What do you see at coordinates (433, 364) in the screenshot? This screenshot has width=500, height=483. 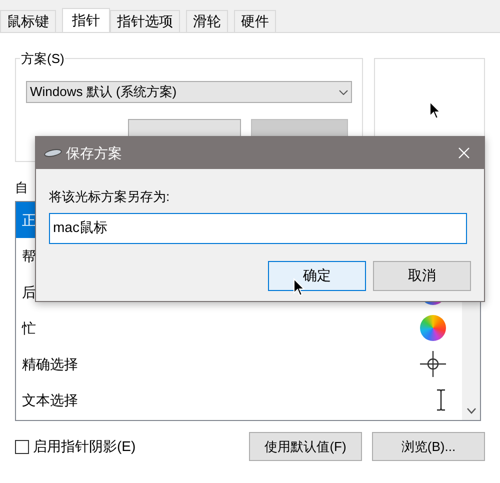 I see `crosshair-icon` at bounding box center [433, 364].